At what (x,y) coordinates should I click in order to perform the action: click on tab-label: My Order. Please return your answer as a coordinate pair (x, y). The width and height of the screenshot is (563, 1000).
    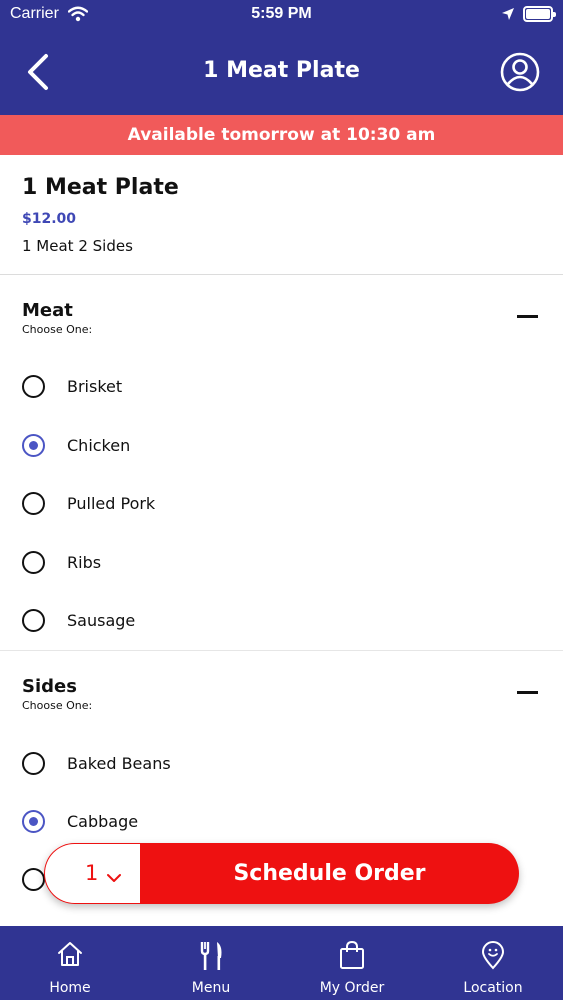
    Looking at the image, I should click on (352, 988).